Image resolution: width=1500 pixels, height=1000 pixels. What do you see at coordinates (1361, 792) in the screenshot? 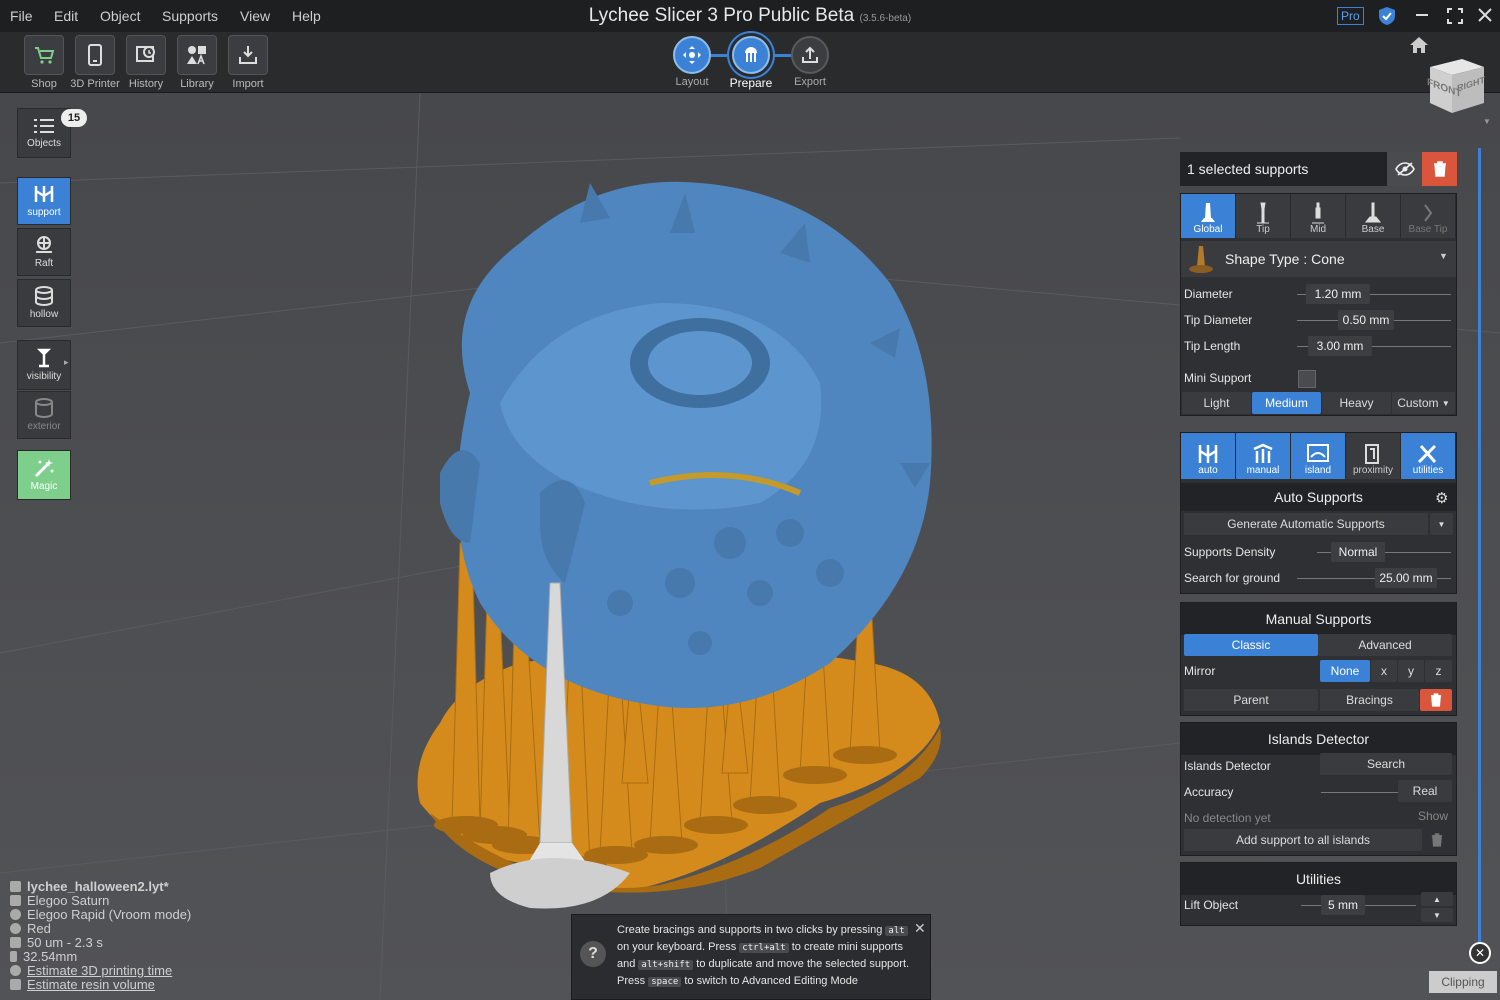
I see `accuracy-slider` at bounding box center [1361, 792].